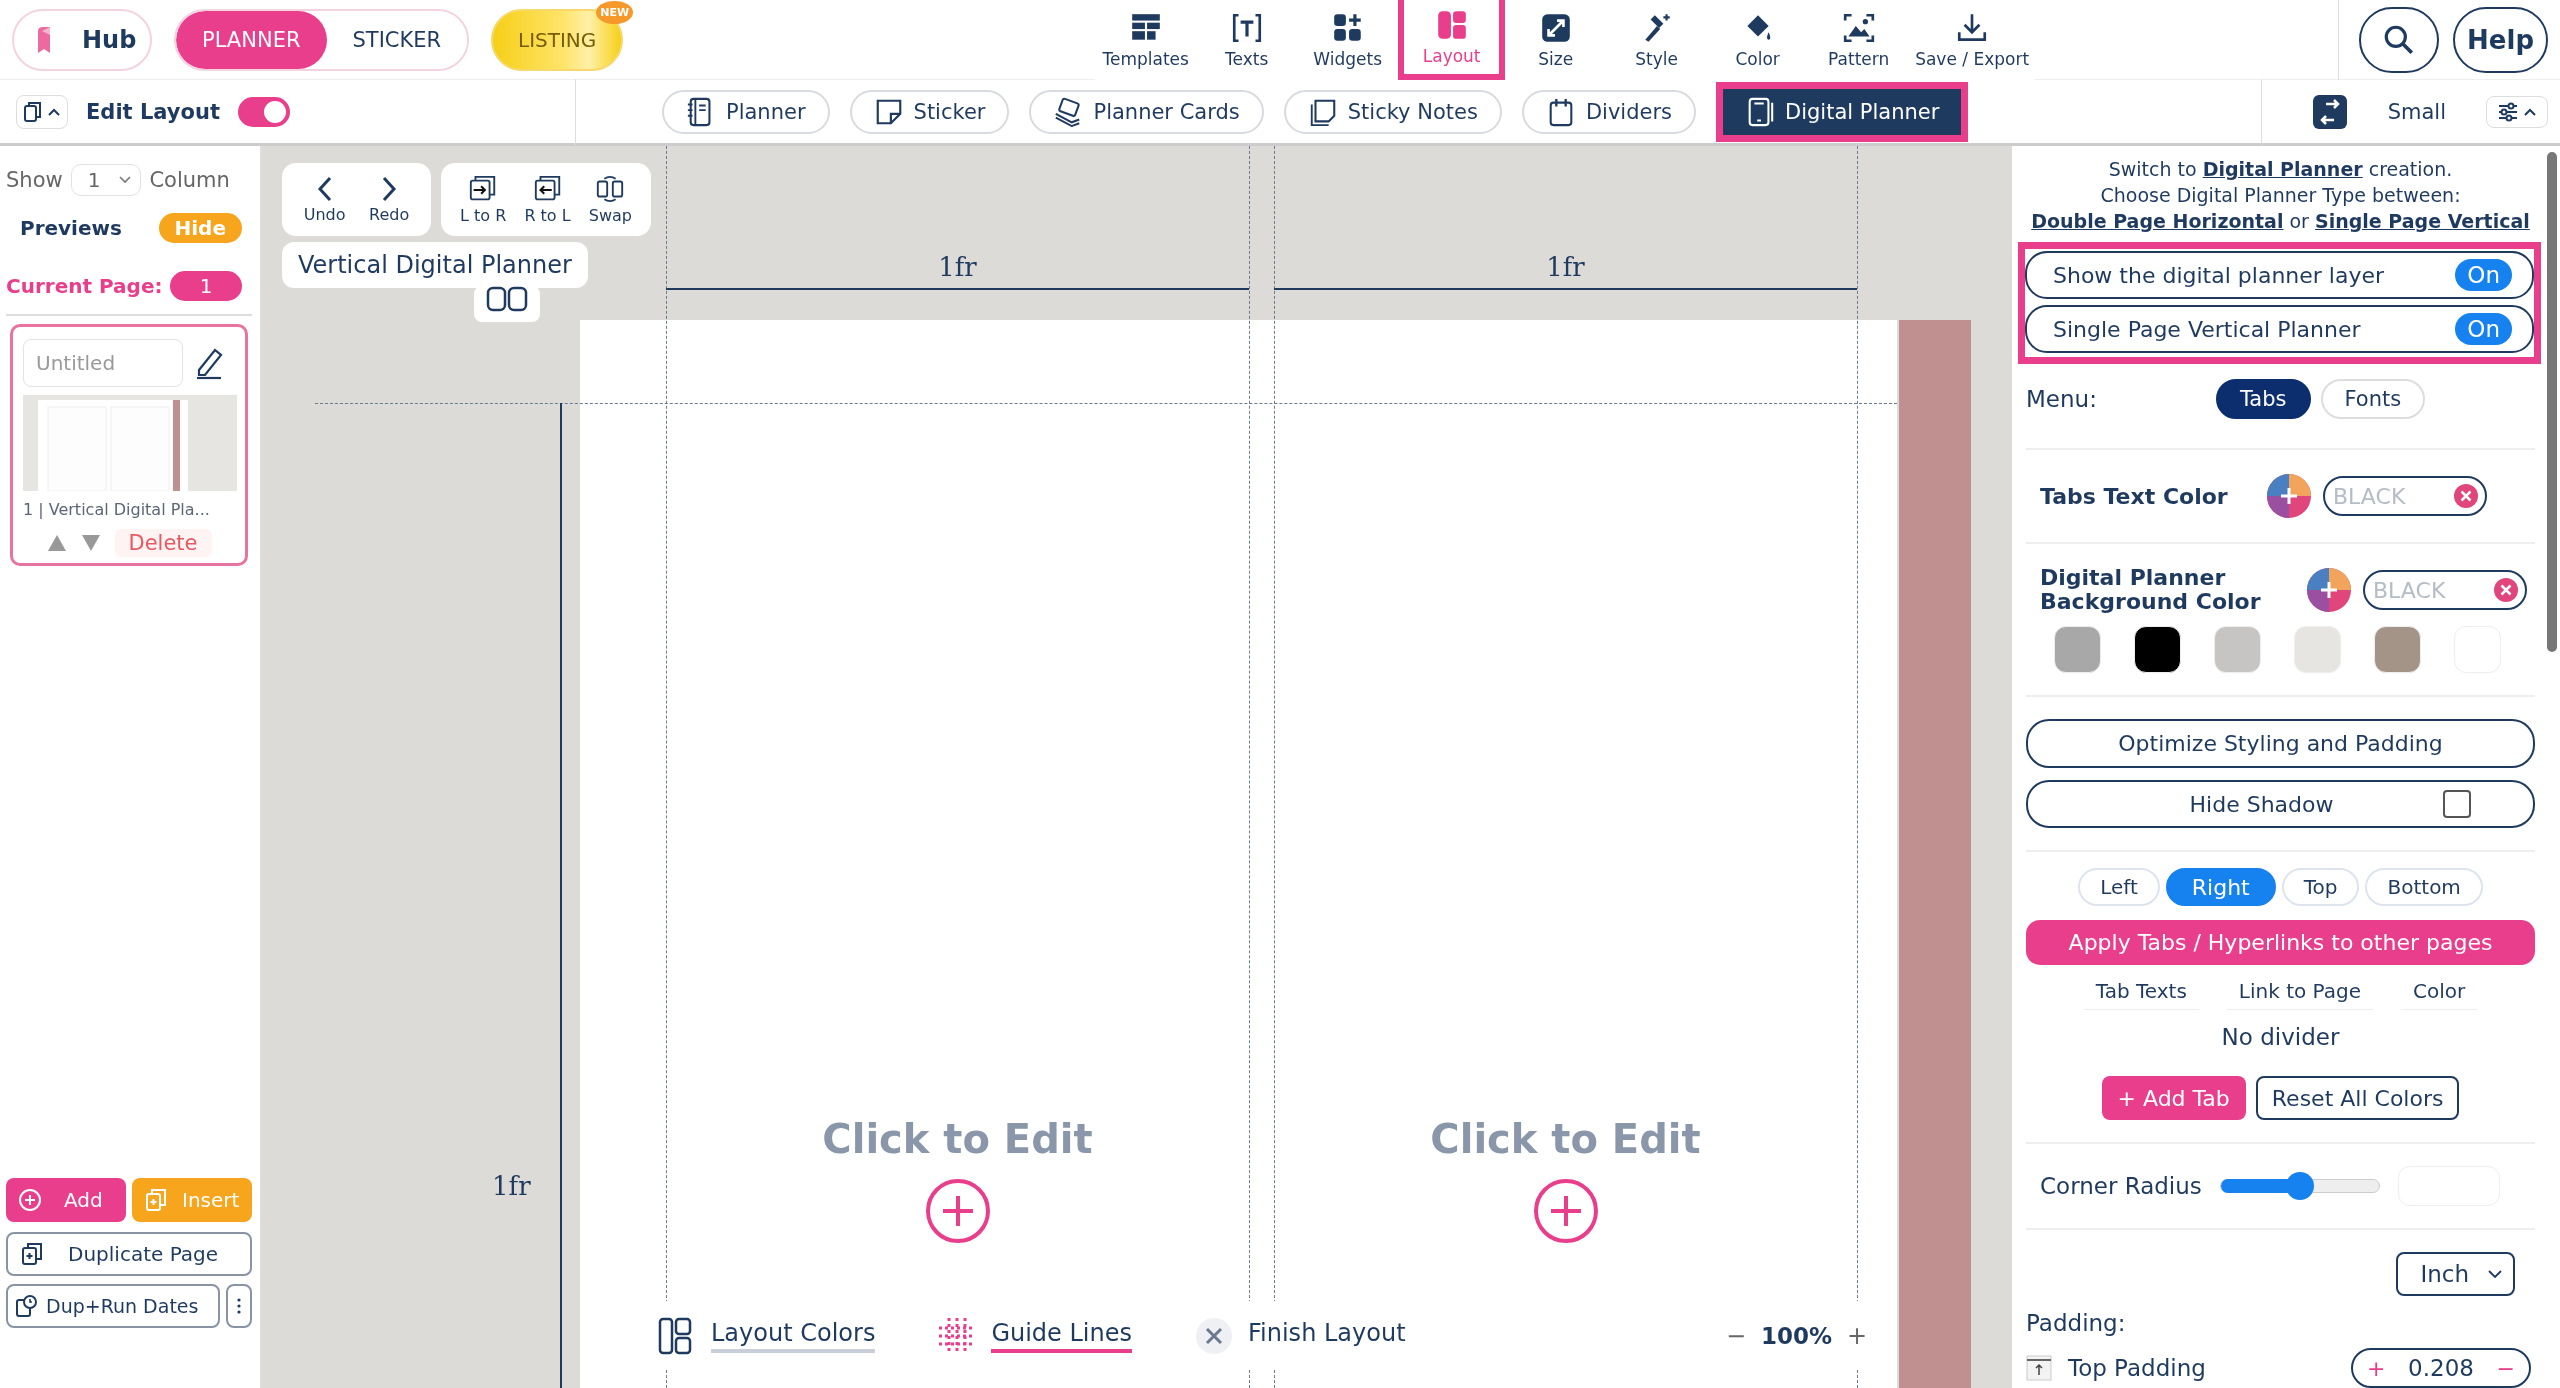  What do you see at coordinates (2552, 402) in the screenshot?
I see `scrollbar` at bounding box center [2552, 402].